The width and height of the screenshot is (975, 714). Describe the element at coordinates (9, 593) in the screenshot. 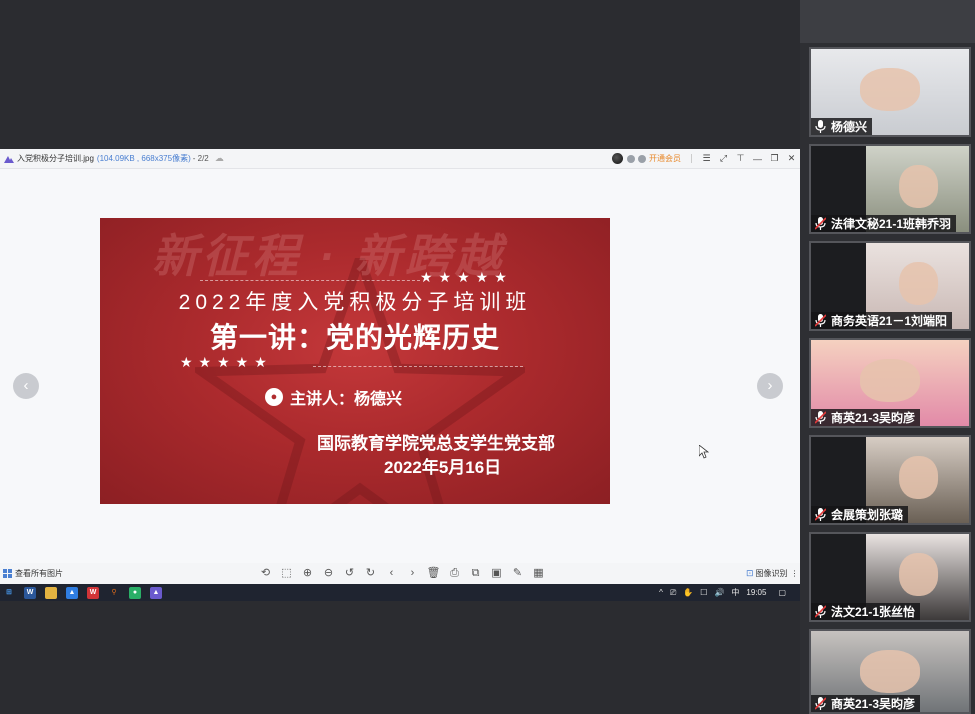

I see `start-icon: ⊞` at that location.